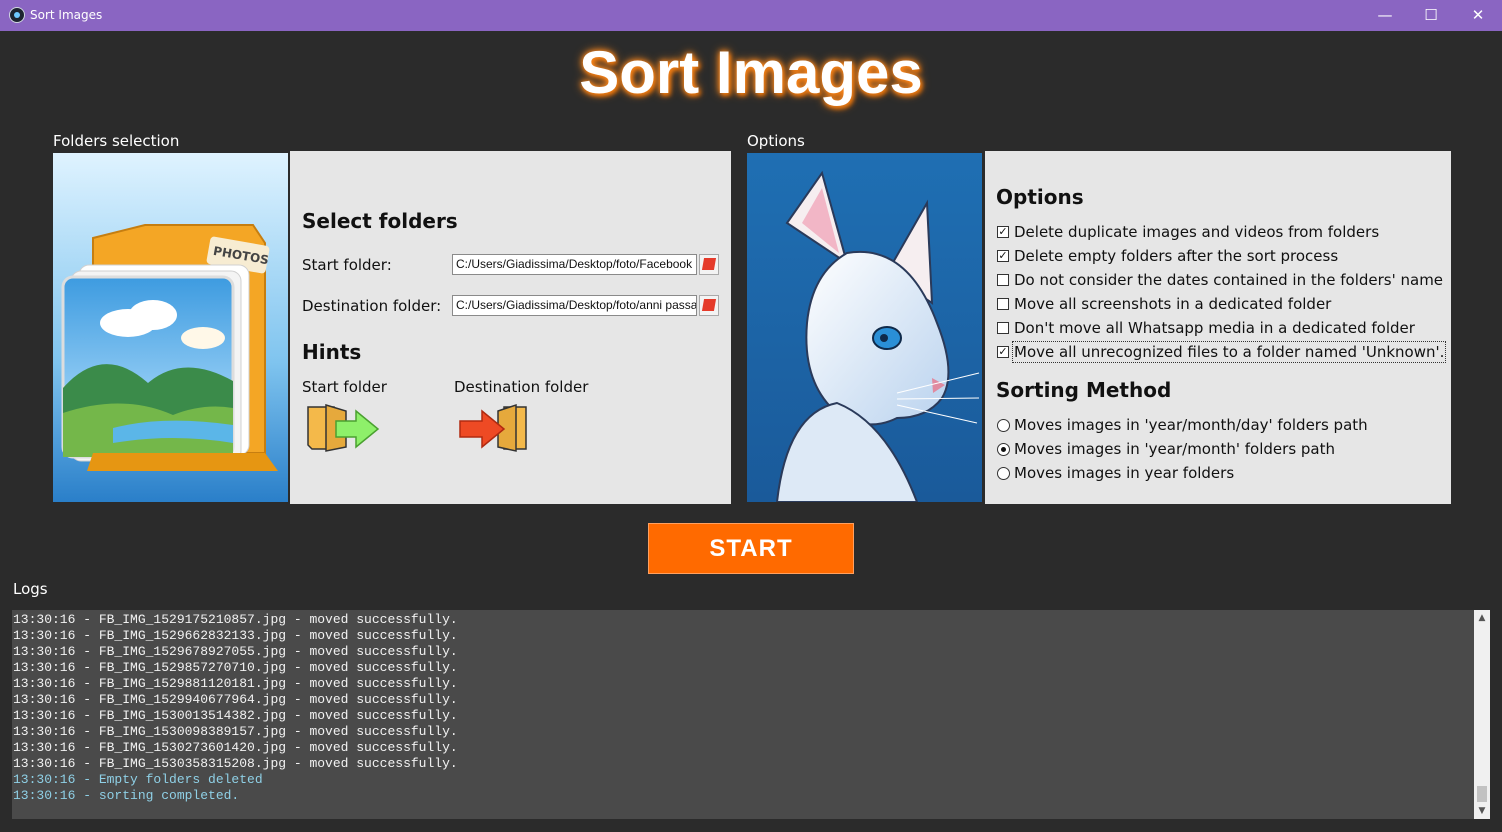 Image resolution: width=1502 pixels, height=832 pixels. I want to click on logs-section-label: Logs, so click(30, 589).